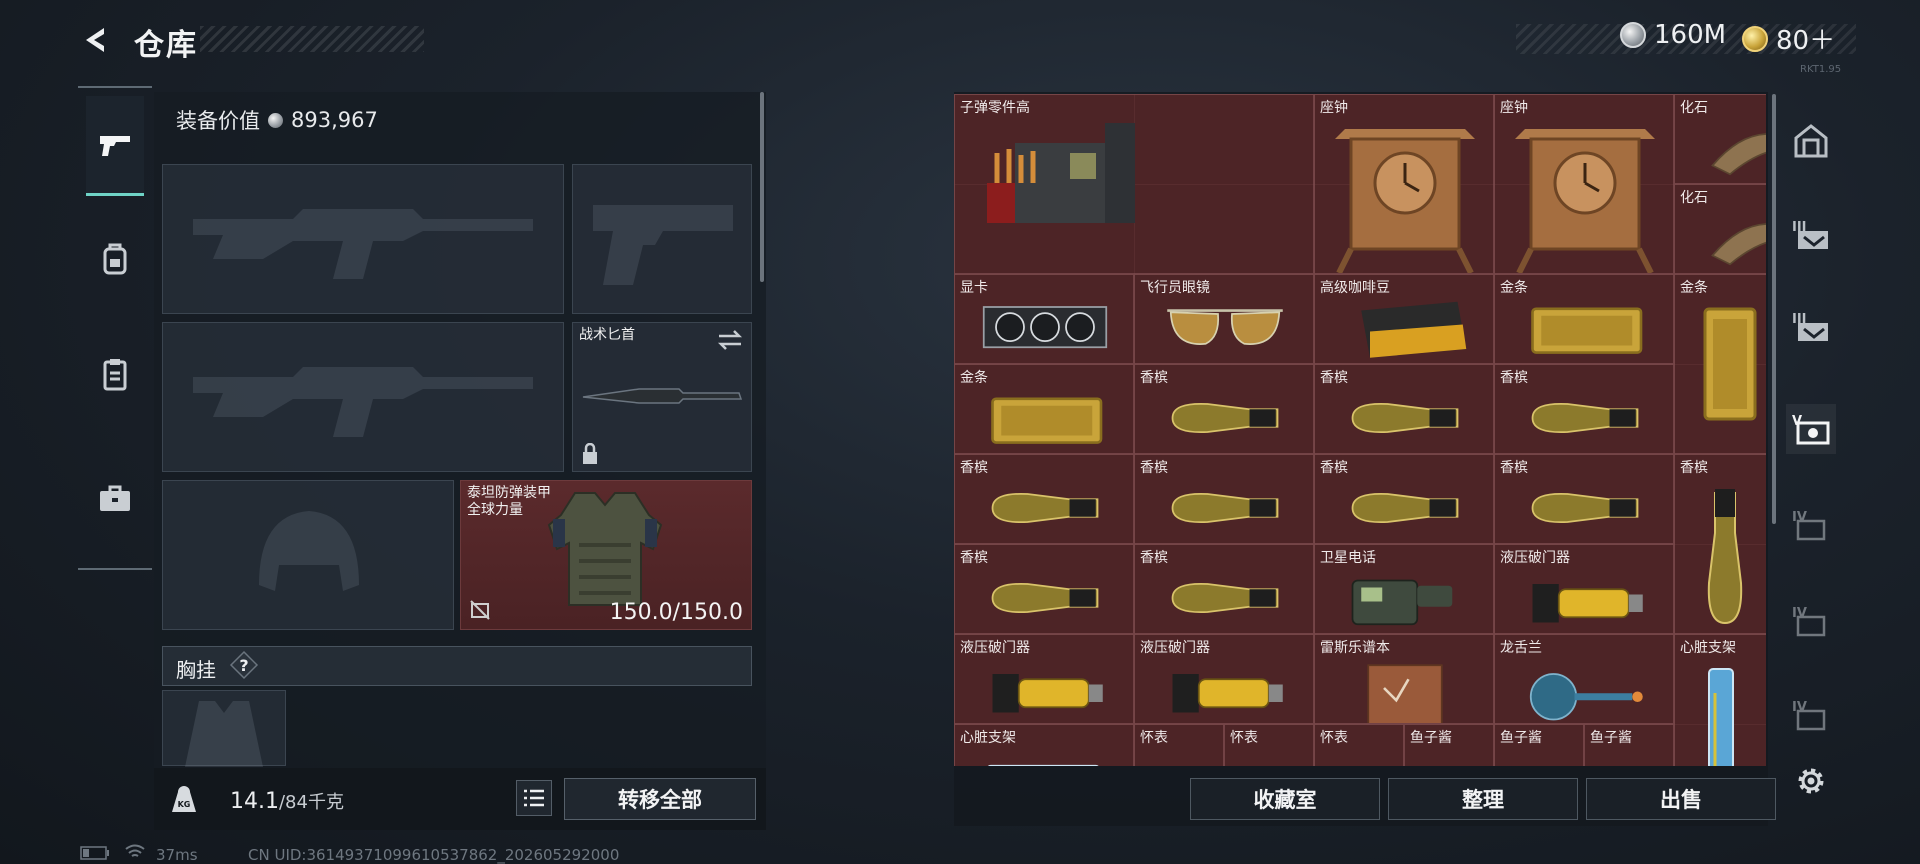 The width and height of the screenshot is (1920, 864). What do you see at coordinates (1755, 38) in the screenshot?
I see `gold-coin-icon` at bounding box center [1755, 38].